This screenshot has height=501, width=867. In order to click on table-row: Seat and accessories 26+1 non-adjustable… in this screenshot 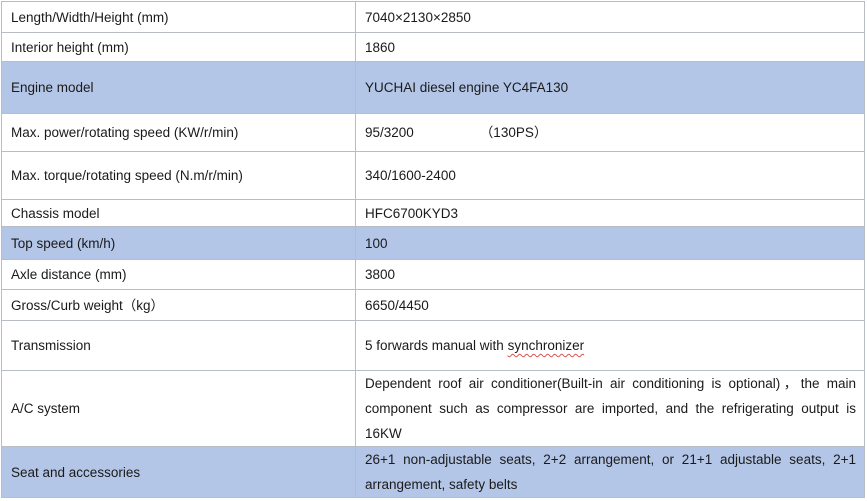, I will do `click(433, 472)`.